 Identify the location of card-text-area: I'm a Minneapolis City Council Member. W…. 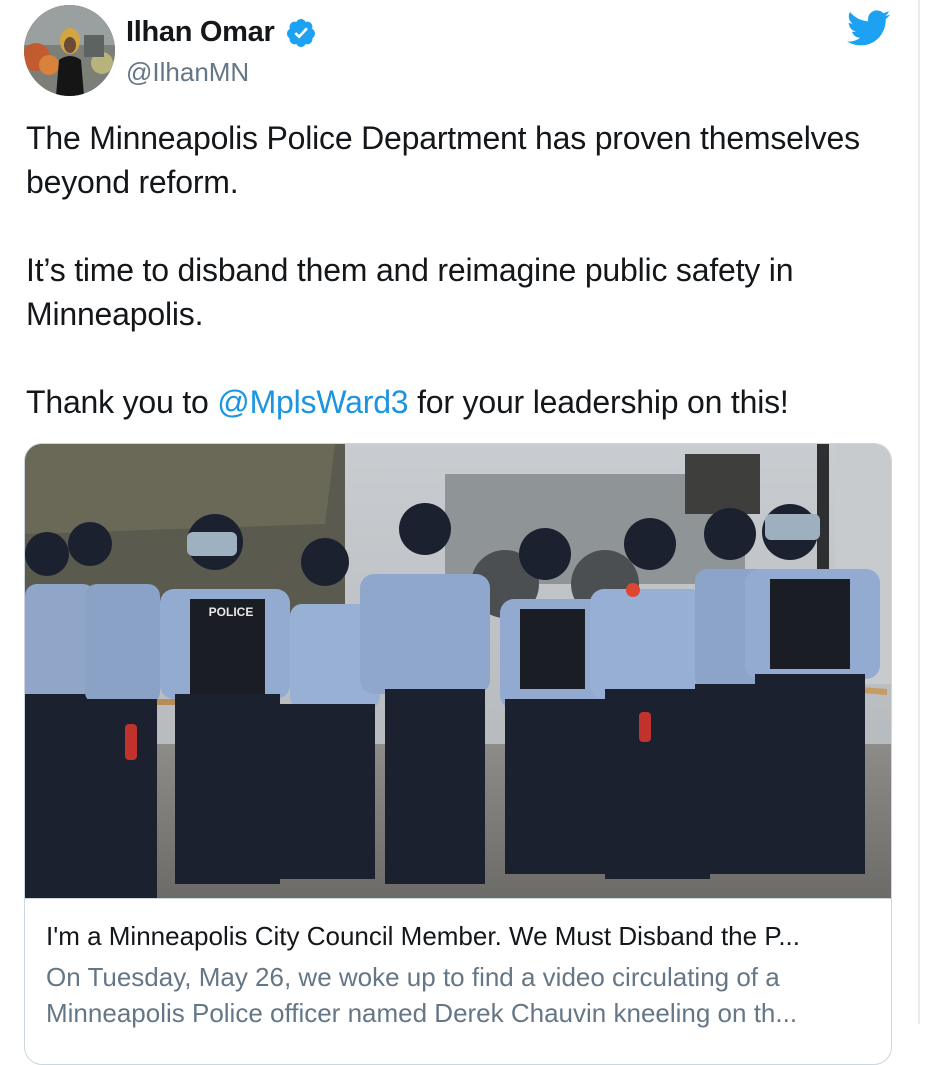
(458, 963).